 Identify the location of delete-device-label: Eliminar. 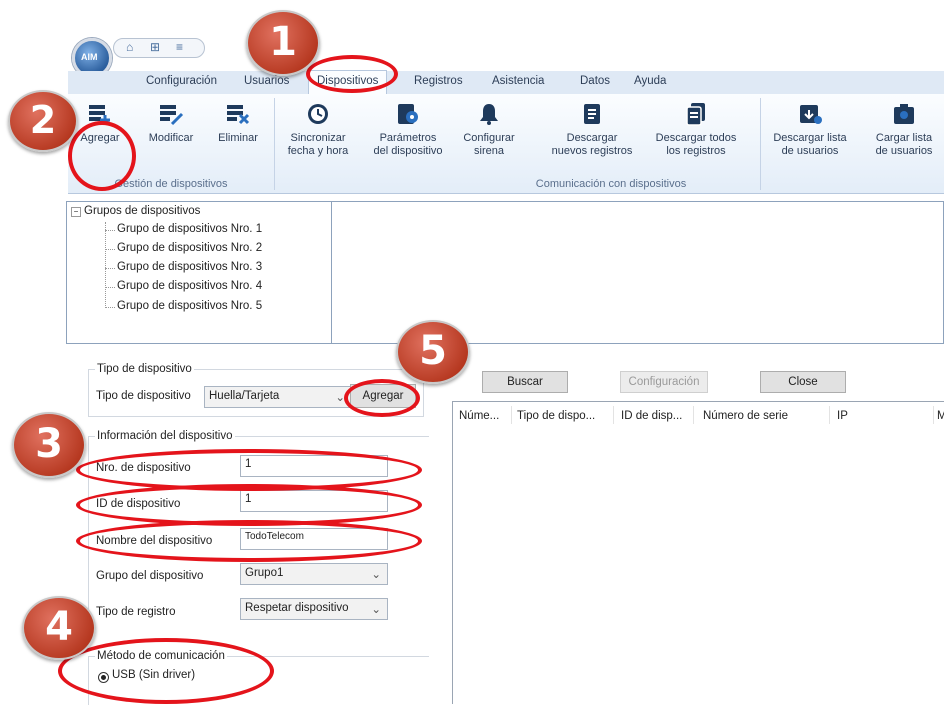
(238, 138).